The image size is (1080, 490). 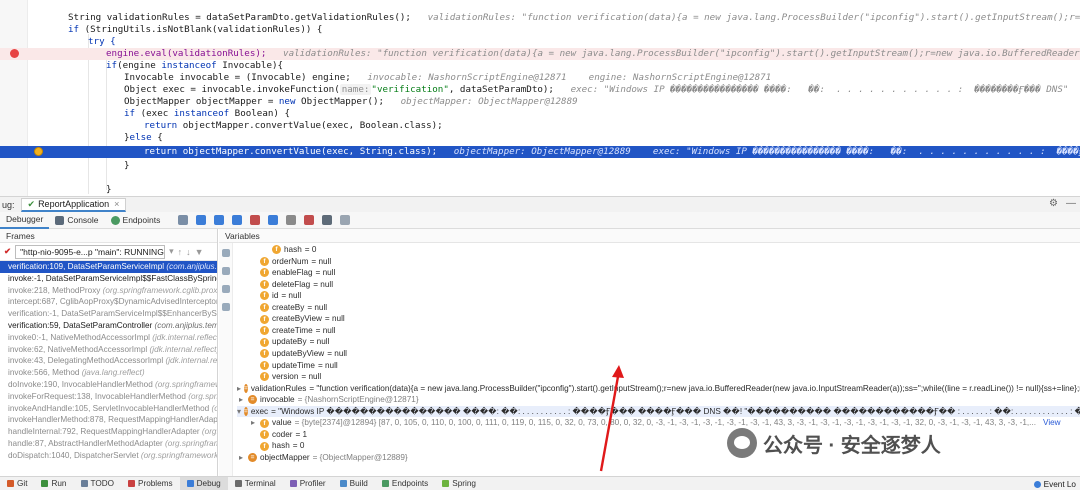 What do you see at coordinates (273, 220) in the screenshot?
I see `step-out-icon` at bounding box center [273, 220].